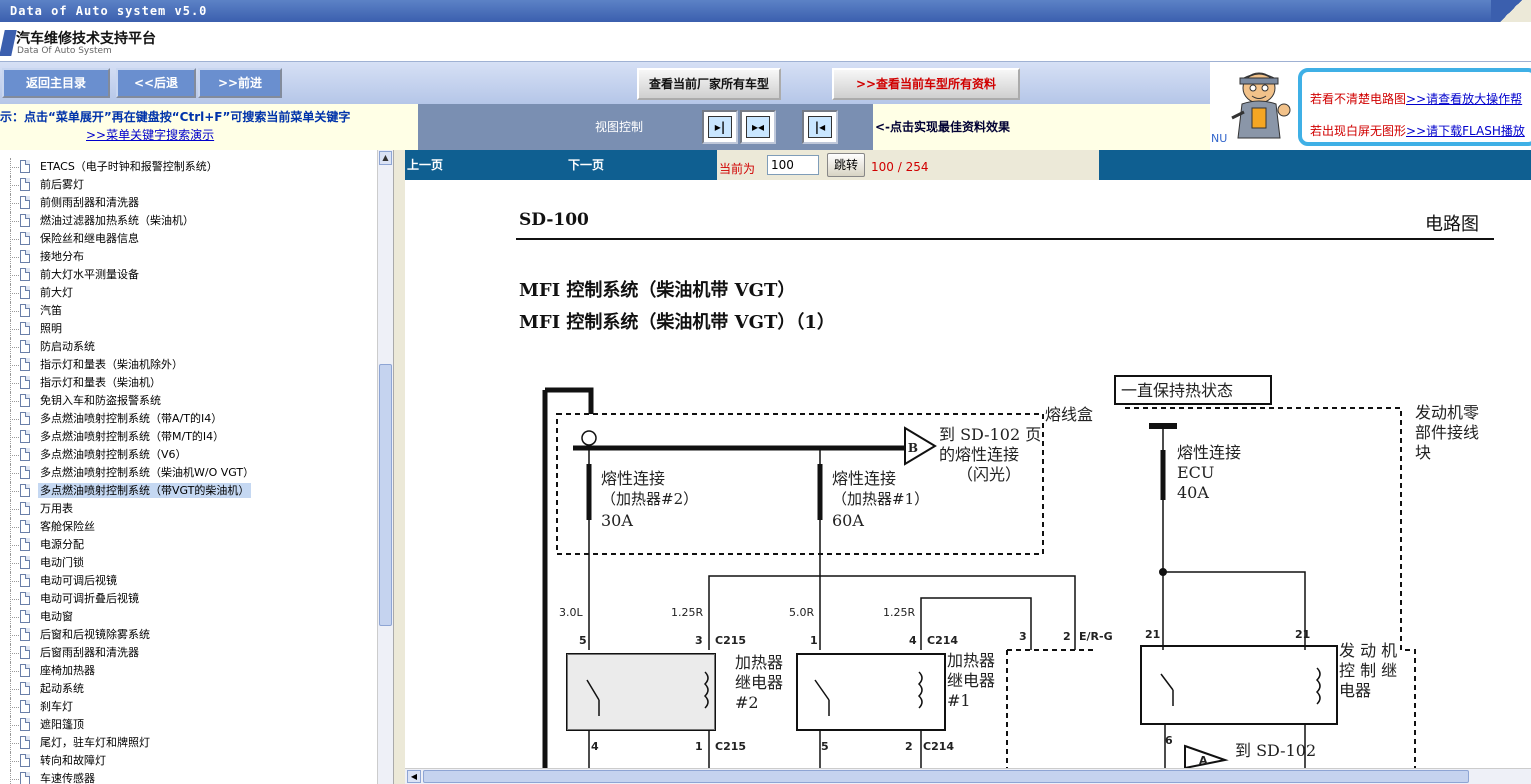  What do you see at coordinates (150, 134) in the screenshot?
I see `search-demo-link: >>菜单关键字搜索演示` at bounding box center [150, 134].